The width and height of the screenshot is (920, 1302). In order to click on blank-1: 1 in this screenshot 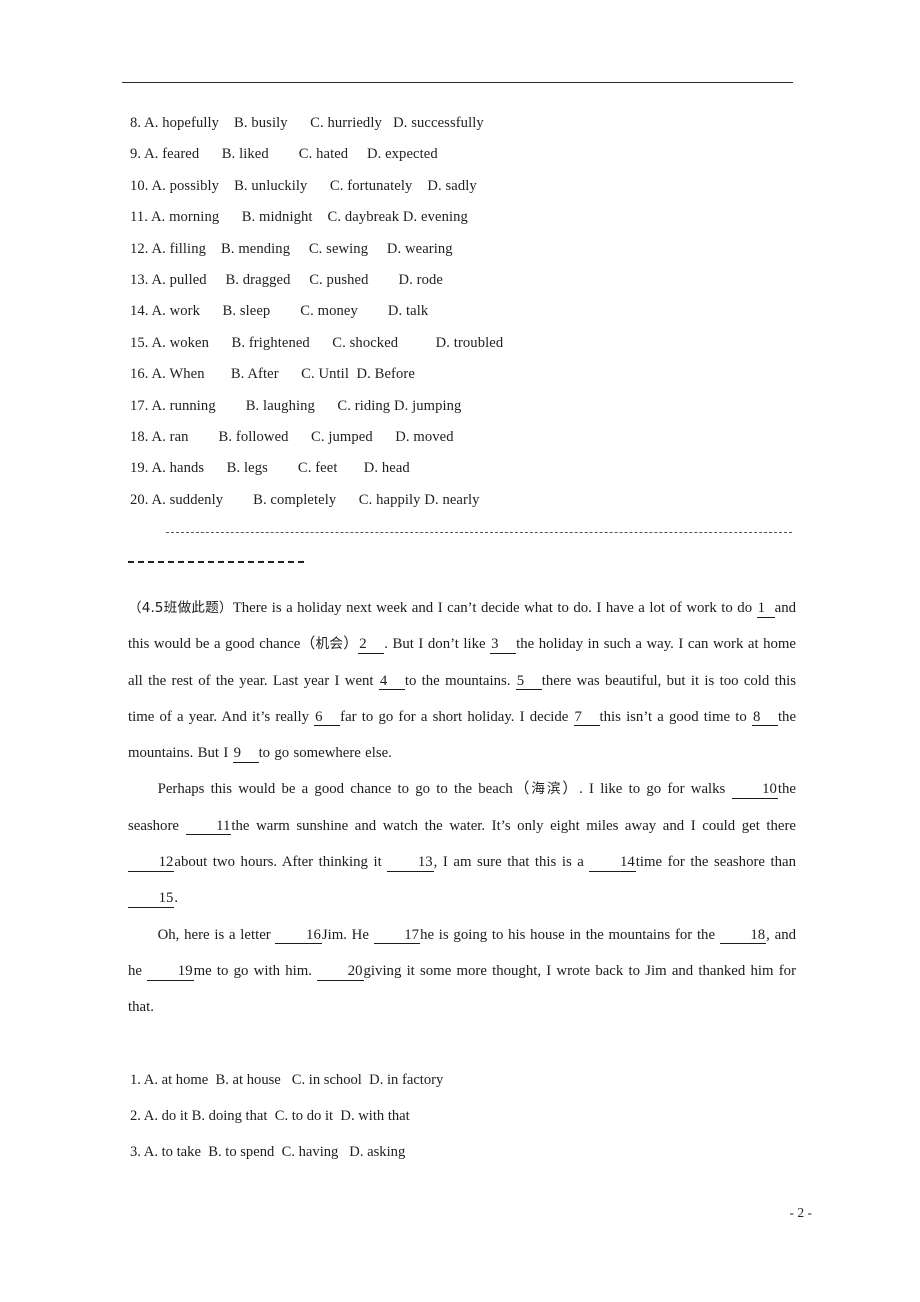, I will do `click(765, 609)`.